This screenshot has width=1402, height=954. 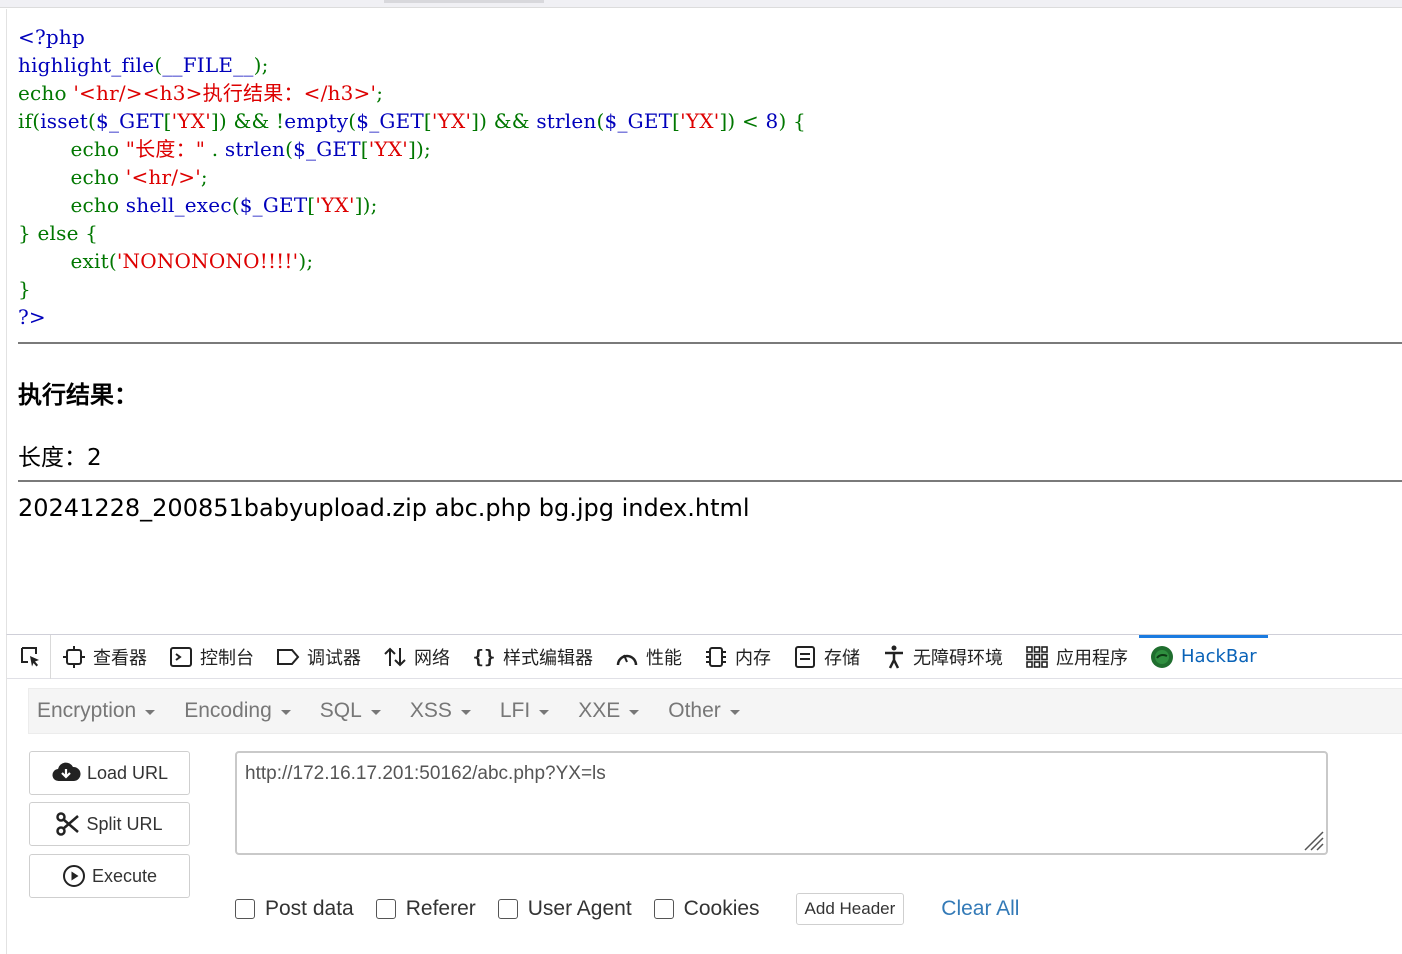 I want to click on cookies-checkbox: Cookies, so click(x=706, y=909).